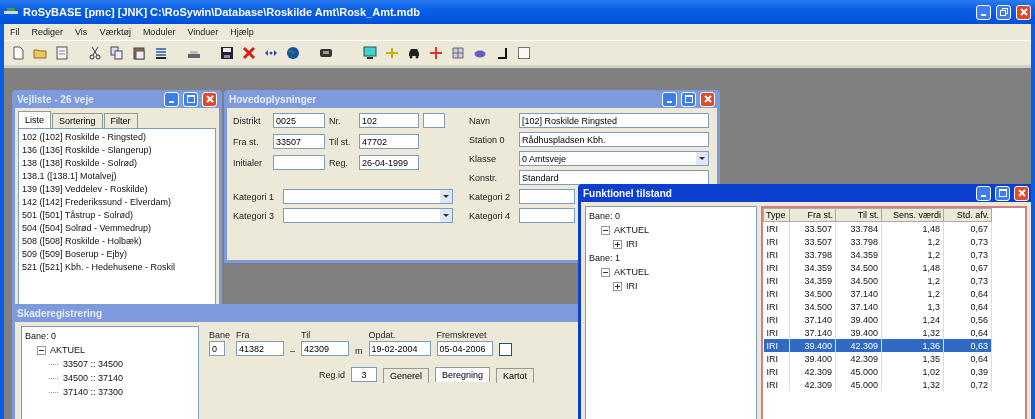  Describe the element at coordinates (222, 12) in the screenshot. I see `app-title: RoSyBASE [pmc] [JNK] C:\RoSywin\Database\Roskilde Amt\Rosk_Amt.mdb` at that location.